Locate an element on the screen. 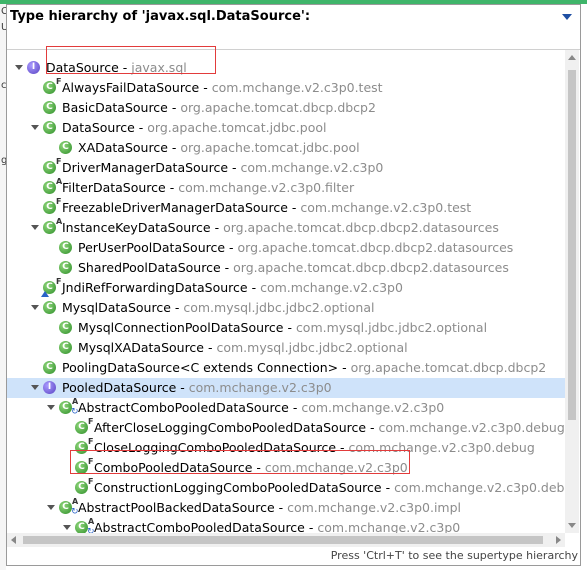  type-name: AbstractComboPooledDataSource is located at coordinates (183, 407).